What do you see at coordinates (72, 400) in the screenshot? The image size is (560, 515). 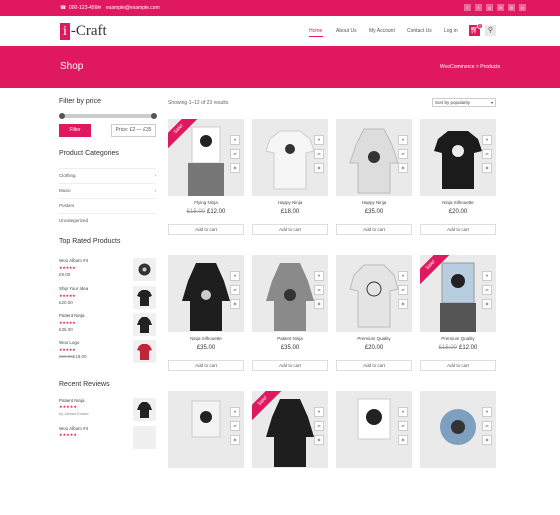 I see `review-product-name: Patient Ninja` at bounding box center [72, 400].